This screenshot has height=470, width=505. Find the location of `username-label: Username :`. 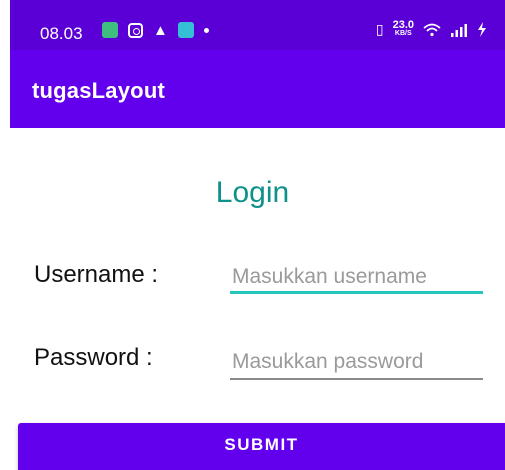

username-label: Username : is located at coordinates (96, 274).